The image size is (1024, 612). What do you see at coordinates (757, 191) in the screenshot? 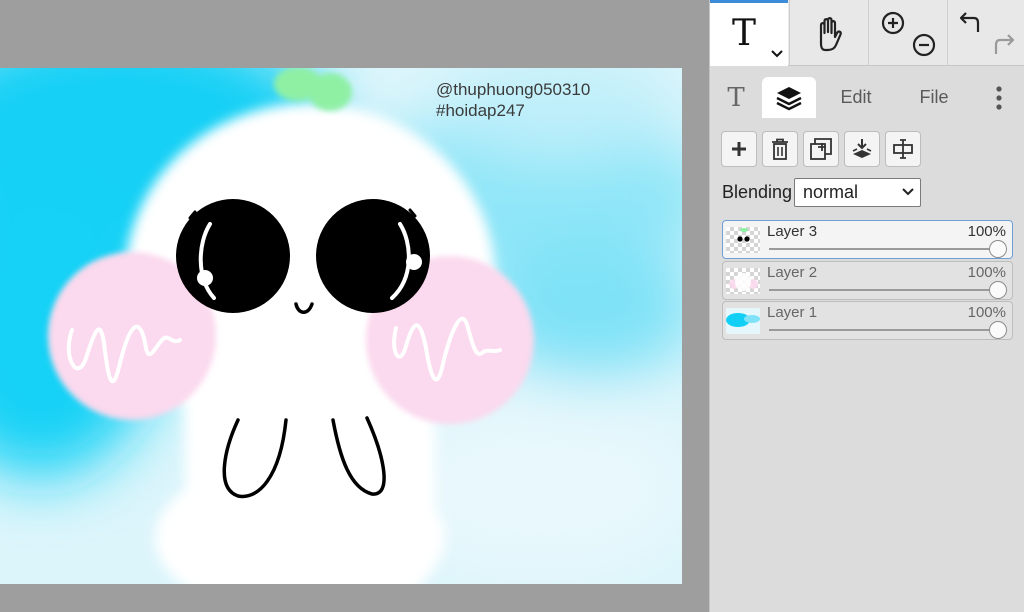
I see `blending-label: Blending` at bounding box center [757, 191].